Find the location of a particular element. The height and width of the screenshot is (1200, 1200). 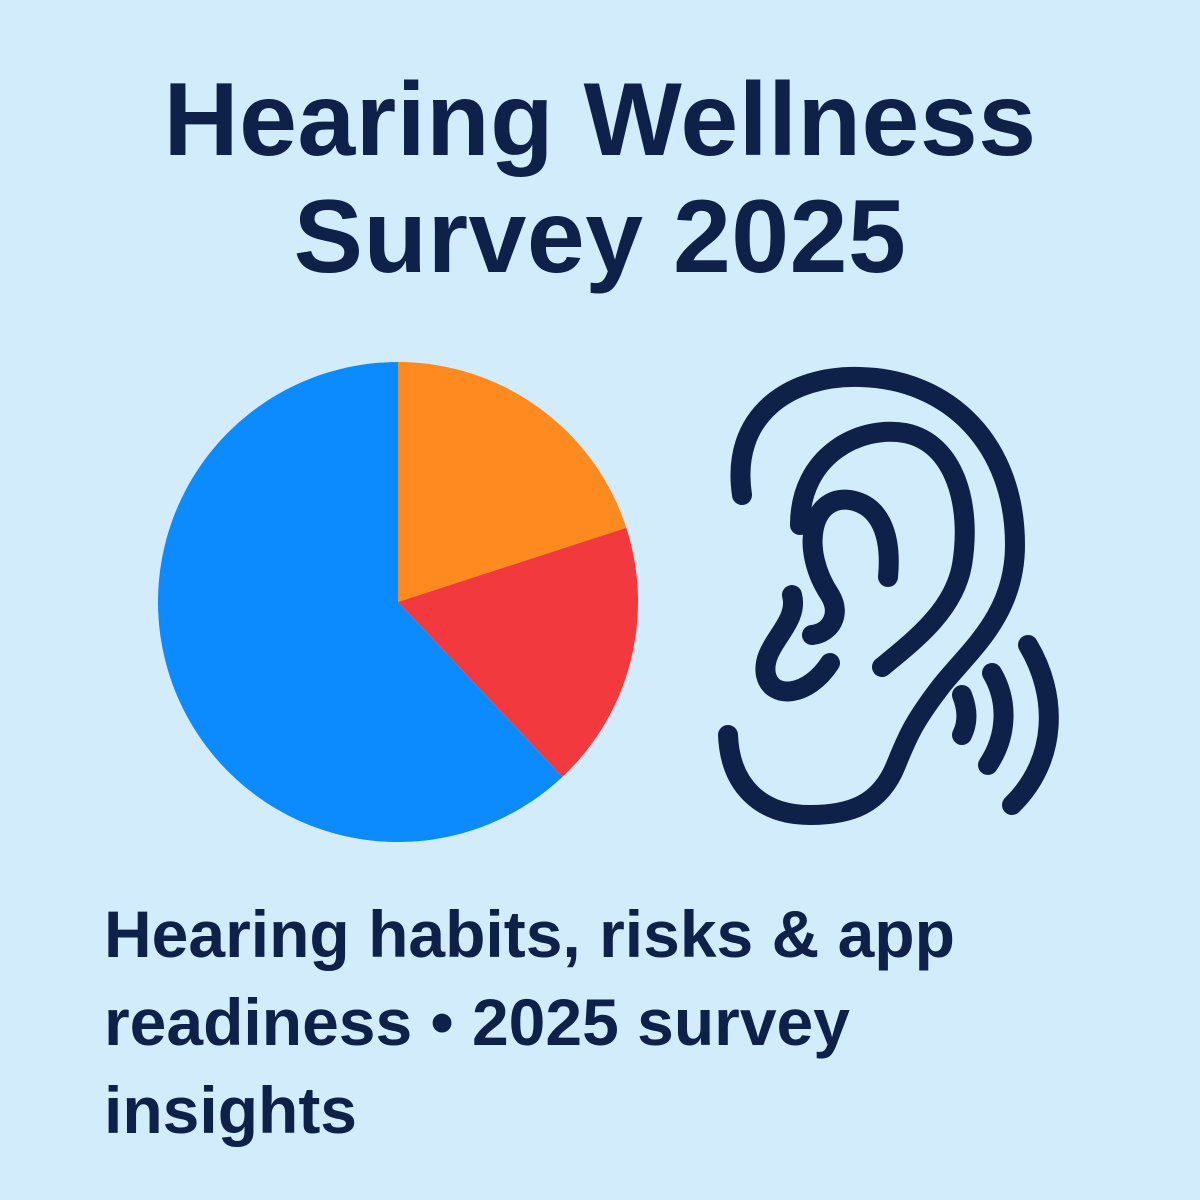

title-line-2: Survey 2025 is located at coordinates (600, 237).